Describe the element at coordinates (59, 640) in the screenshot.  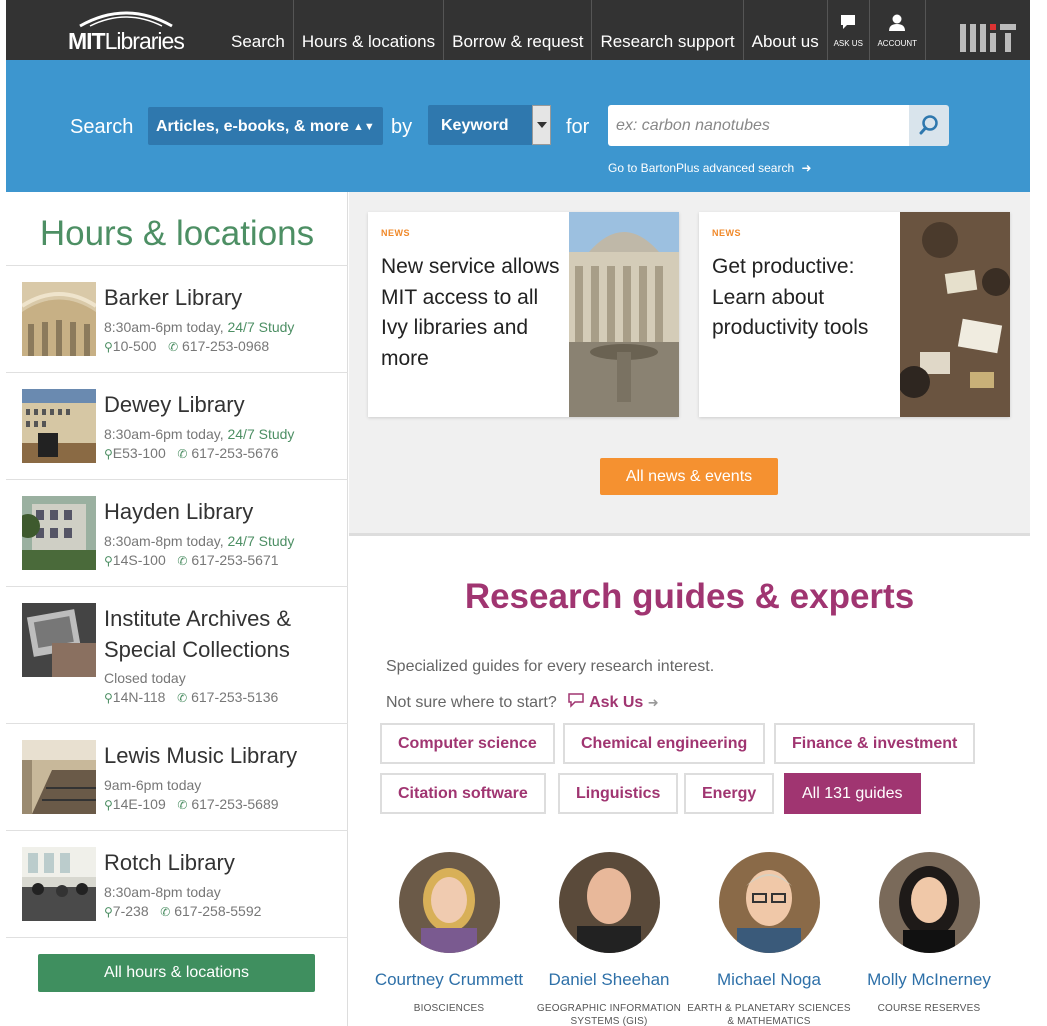
I see `archives-photo` at that location.